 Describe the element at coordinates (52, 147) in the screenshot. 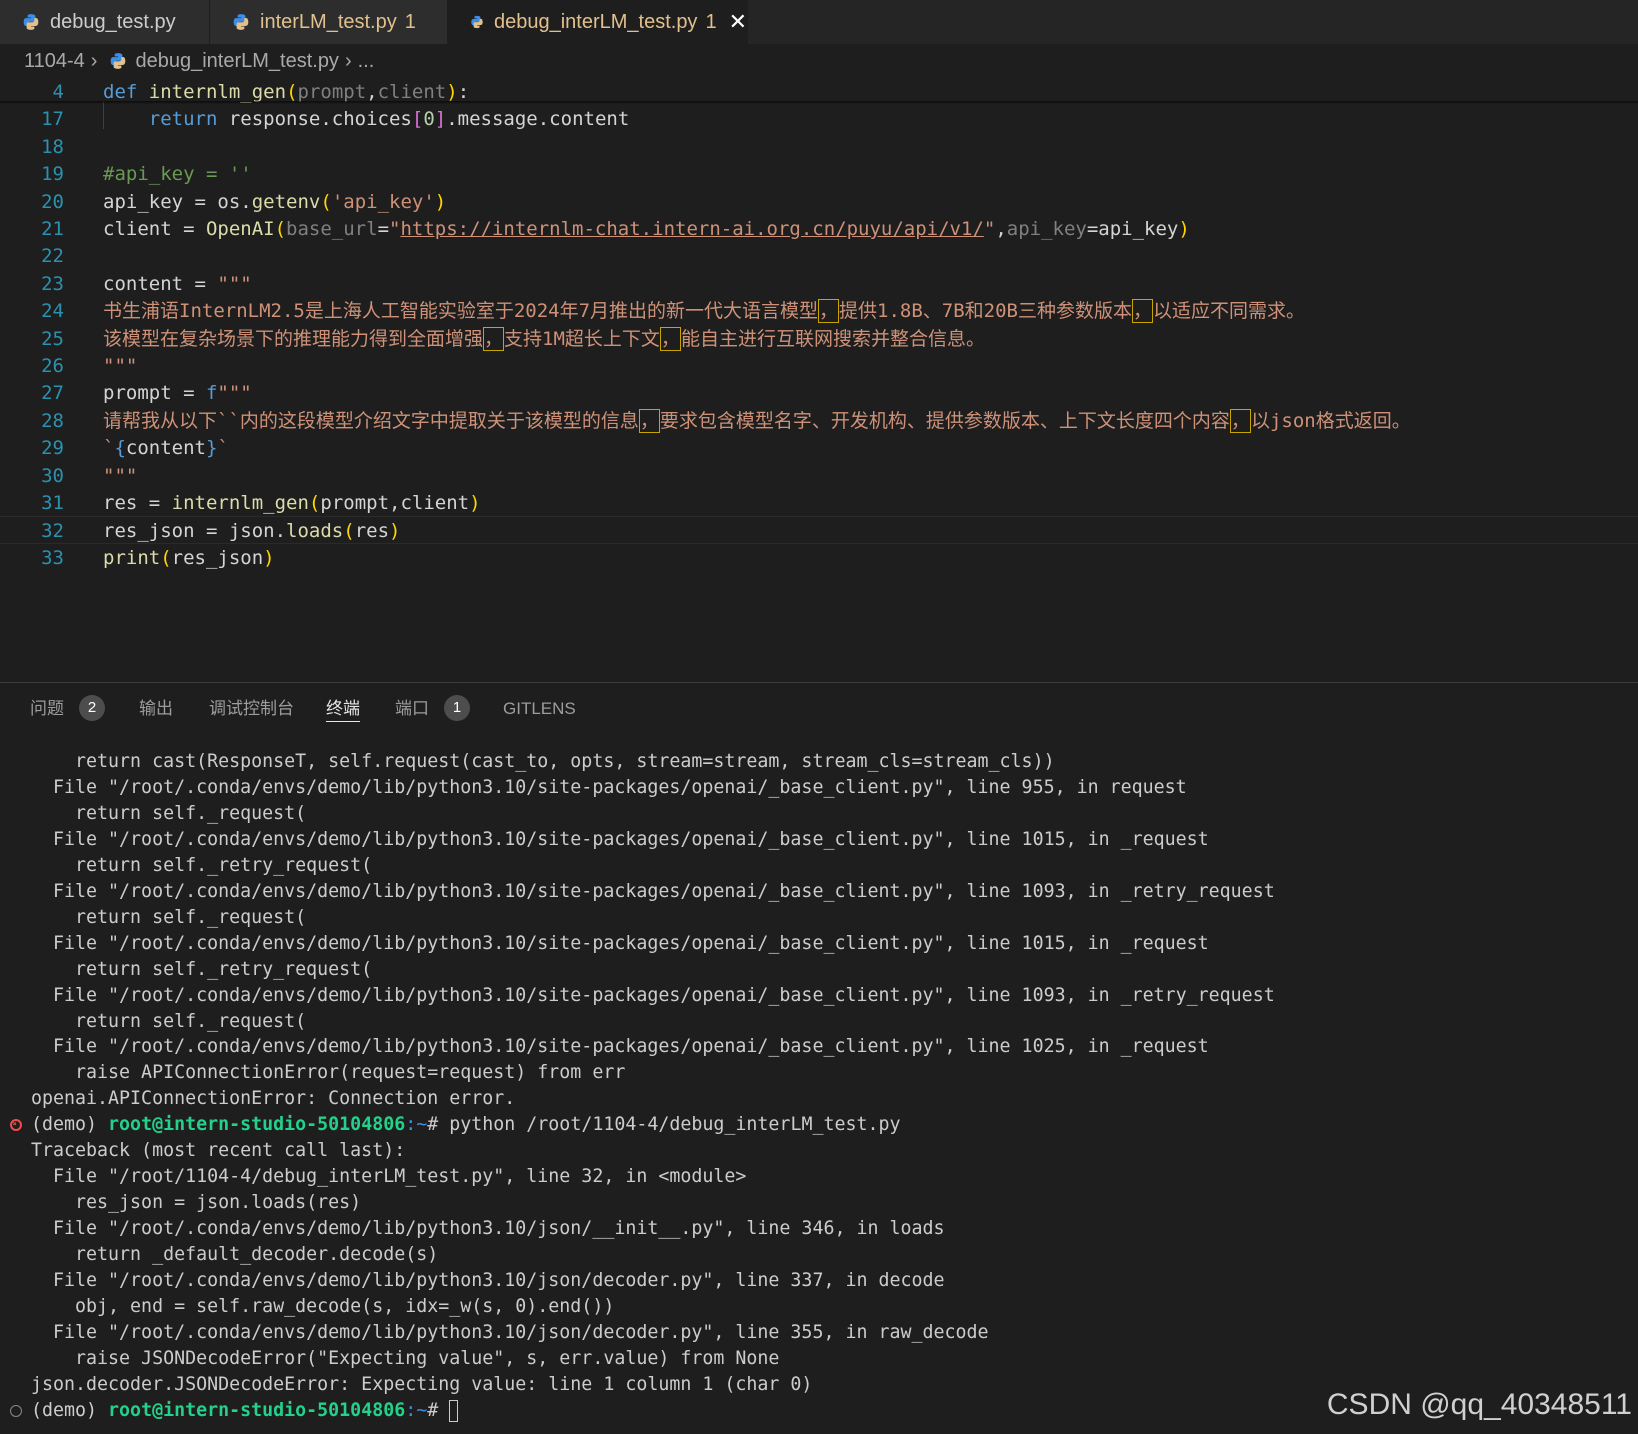

I see `line-number: 18` at that location.